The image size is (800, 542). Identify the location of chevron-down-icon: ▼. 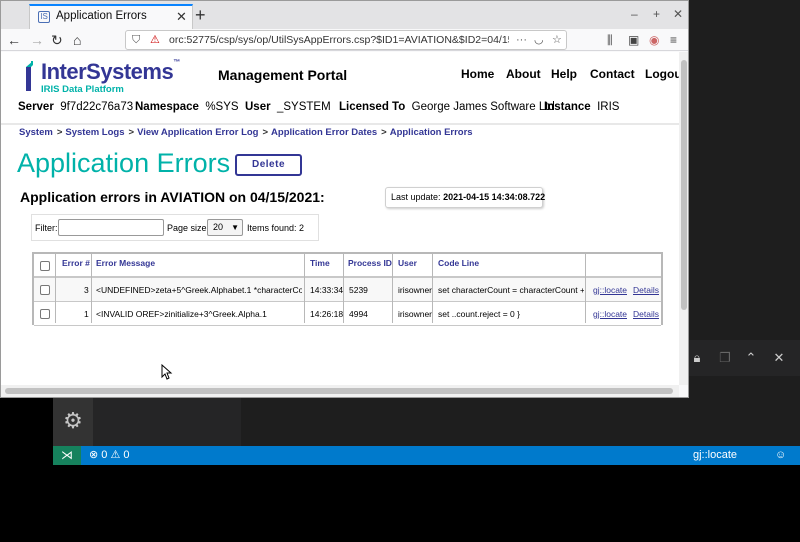
(235, 227).